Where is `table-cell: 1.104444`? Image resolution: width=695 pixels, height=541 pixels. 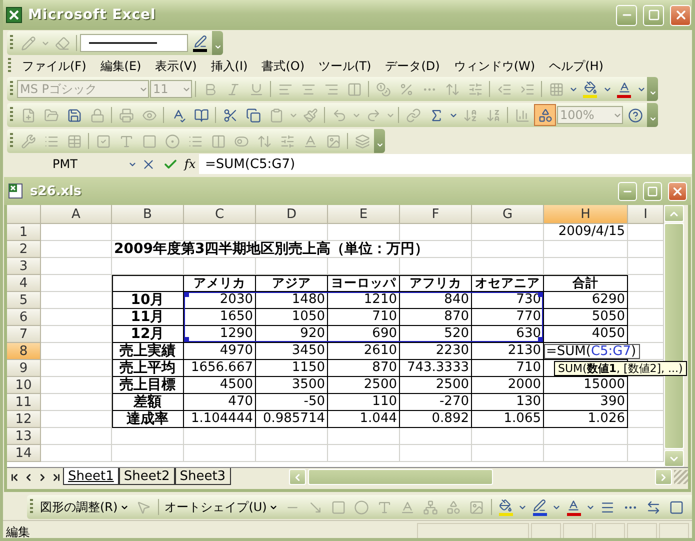 table-cell: 1.104444 is located at coordinates (220, 419).